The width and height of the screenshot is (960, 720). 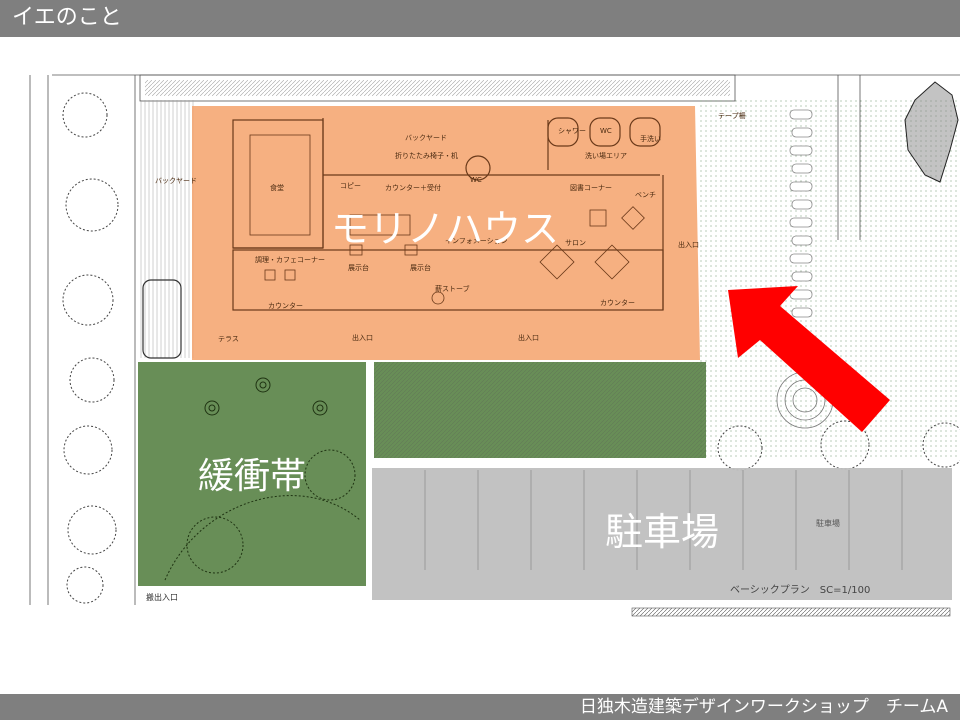 I want to click on label-display-2: 展示台, so click(x=420, y=267).